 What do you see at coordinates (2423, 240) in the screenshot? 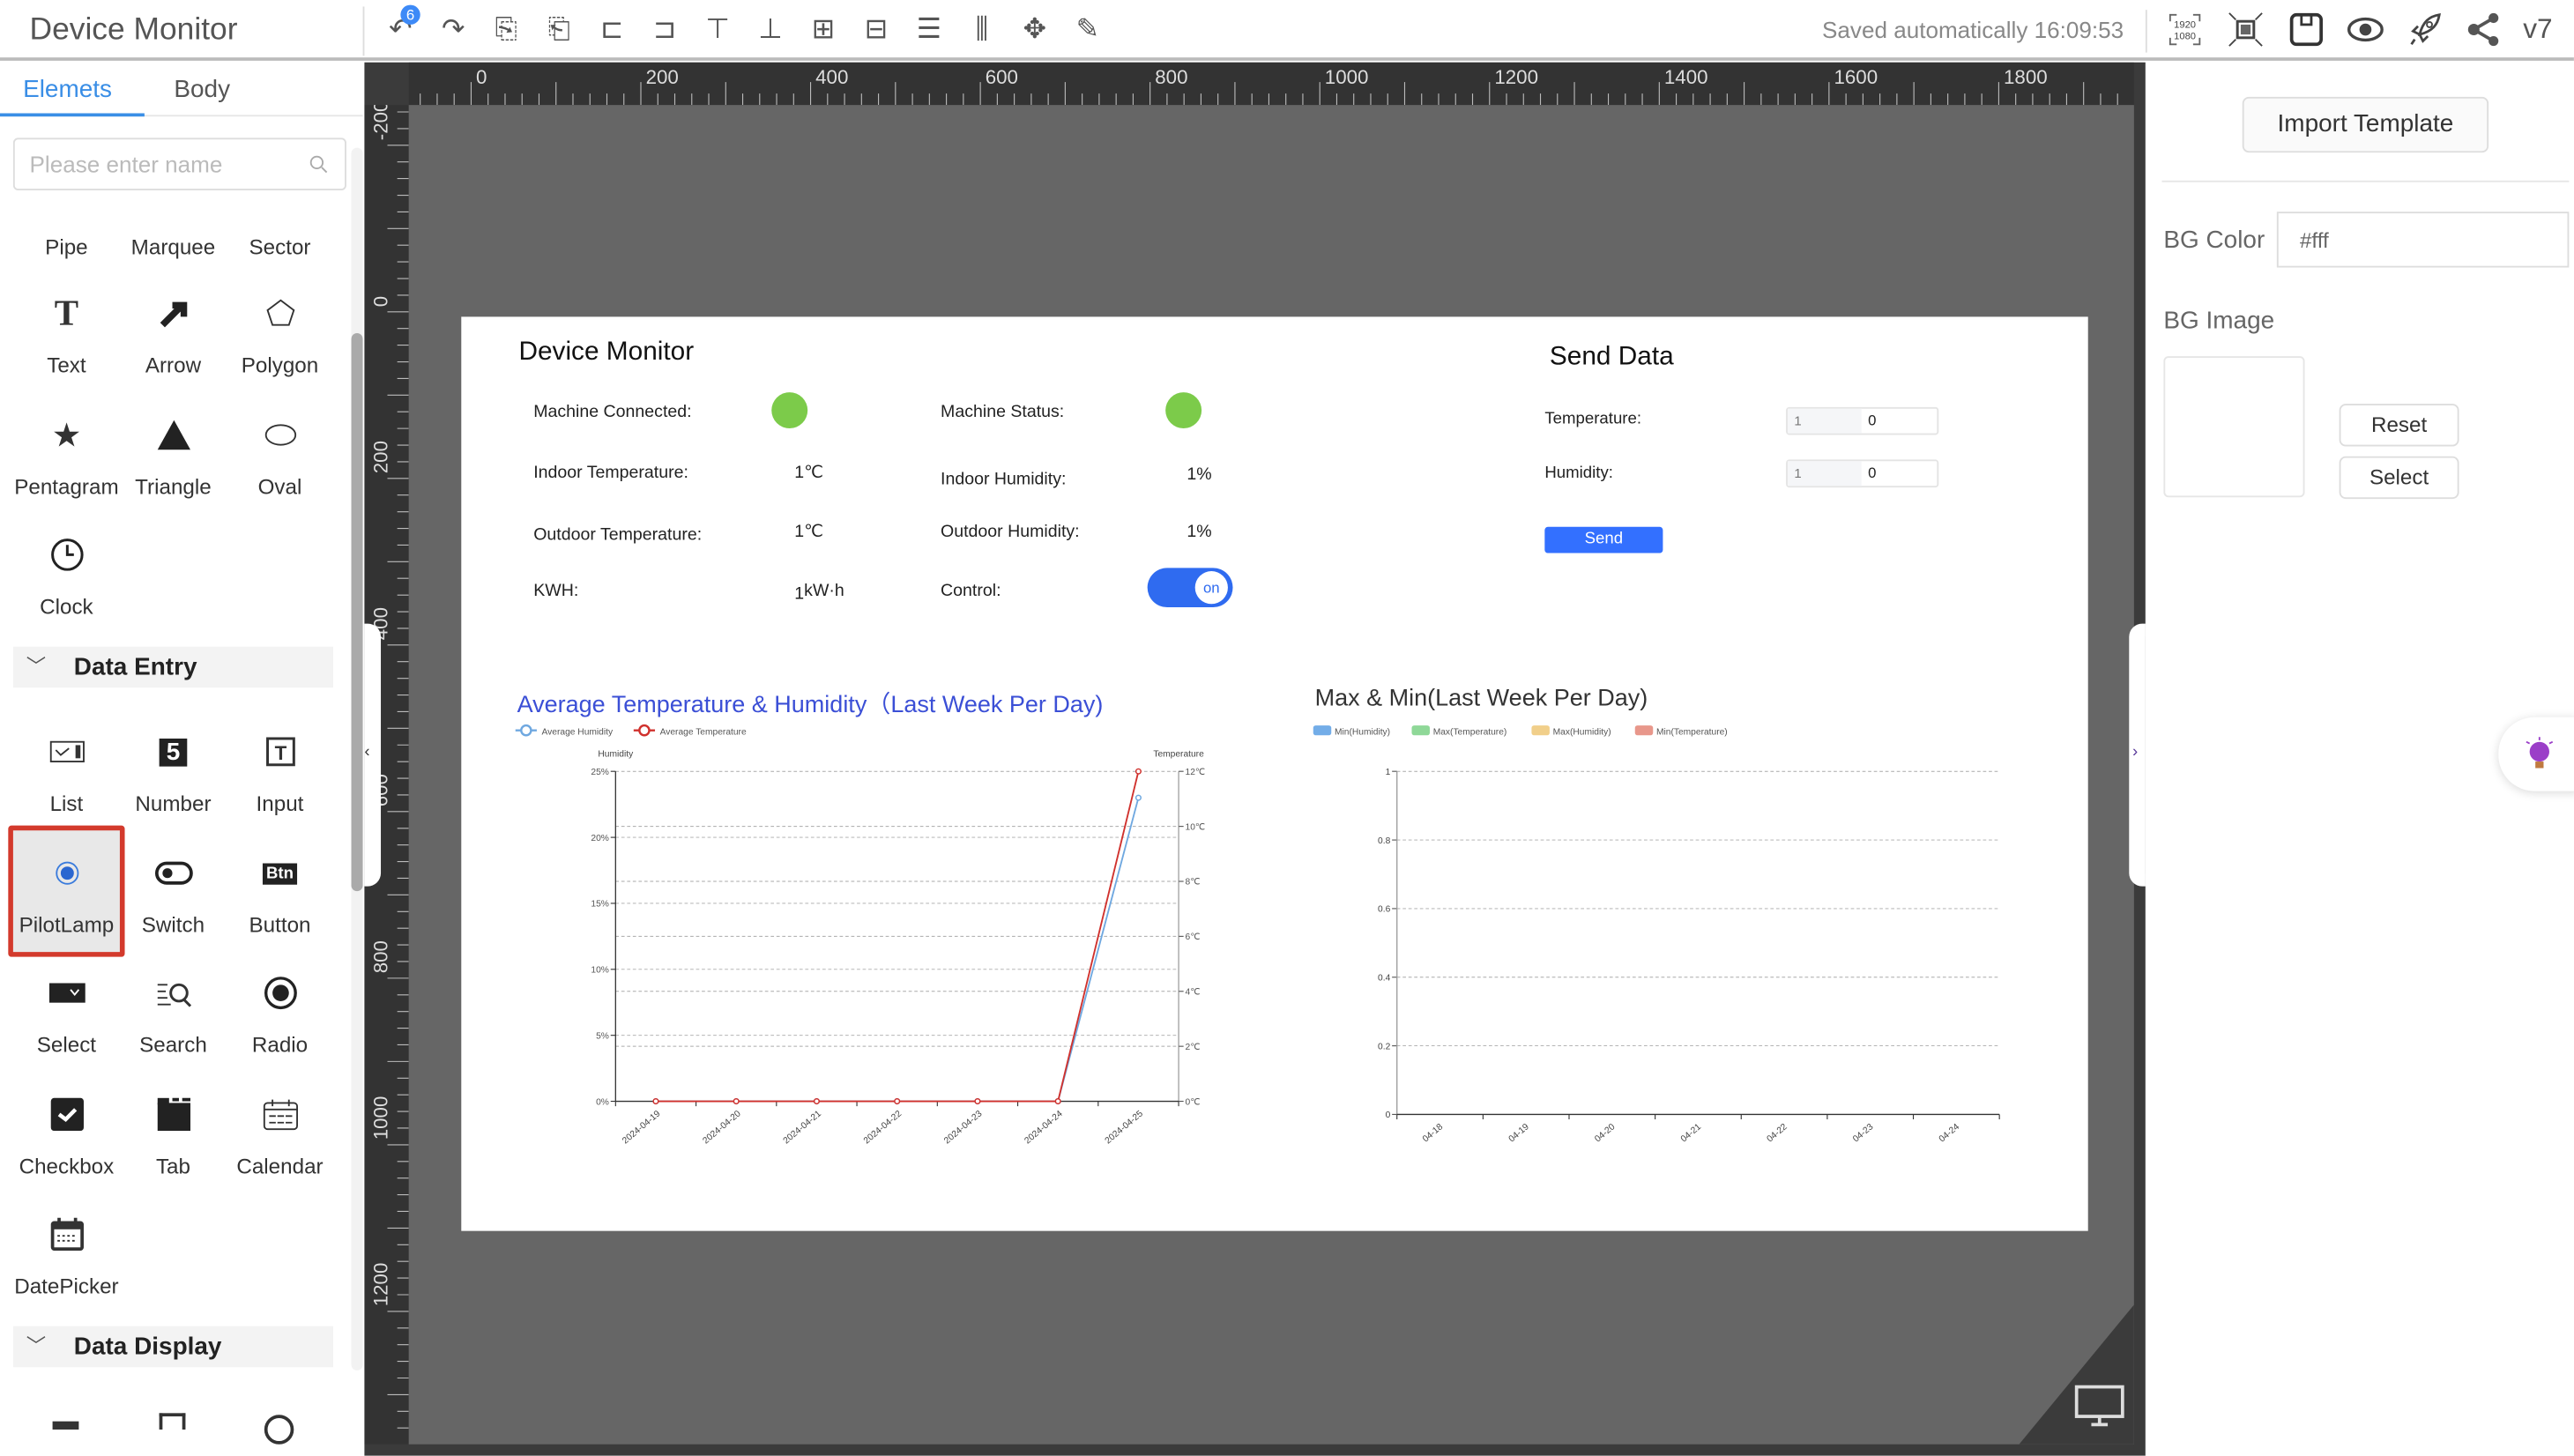
I see `bg-color-input: #fff` at bounding box center [2423, 240].